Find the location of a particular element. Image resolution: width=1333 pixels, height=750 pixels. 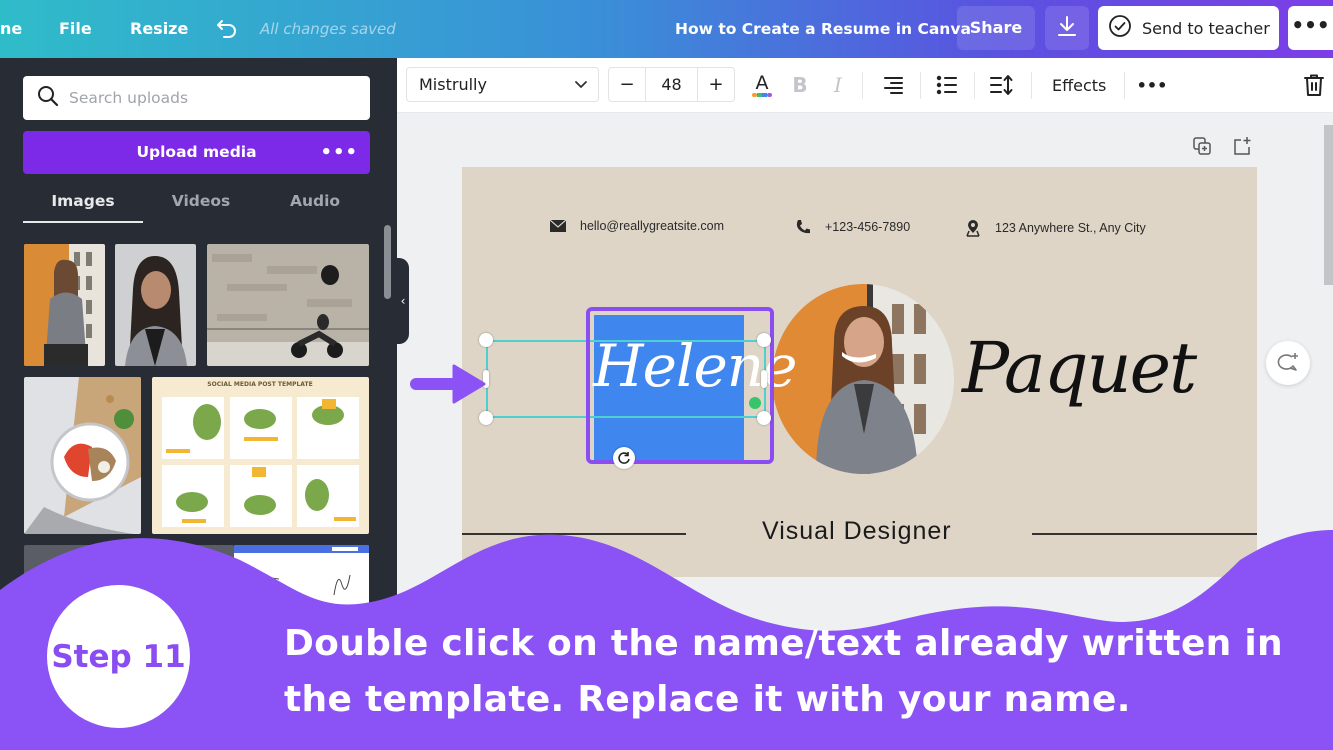

decrease-font-size-button: − is located at coordinates (627, 84).